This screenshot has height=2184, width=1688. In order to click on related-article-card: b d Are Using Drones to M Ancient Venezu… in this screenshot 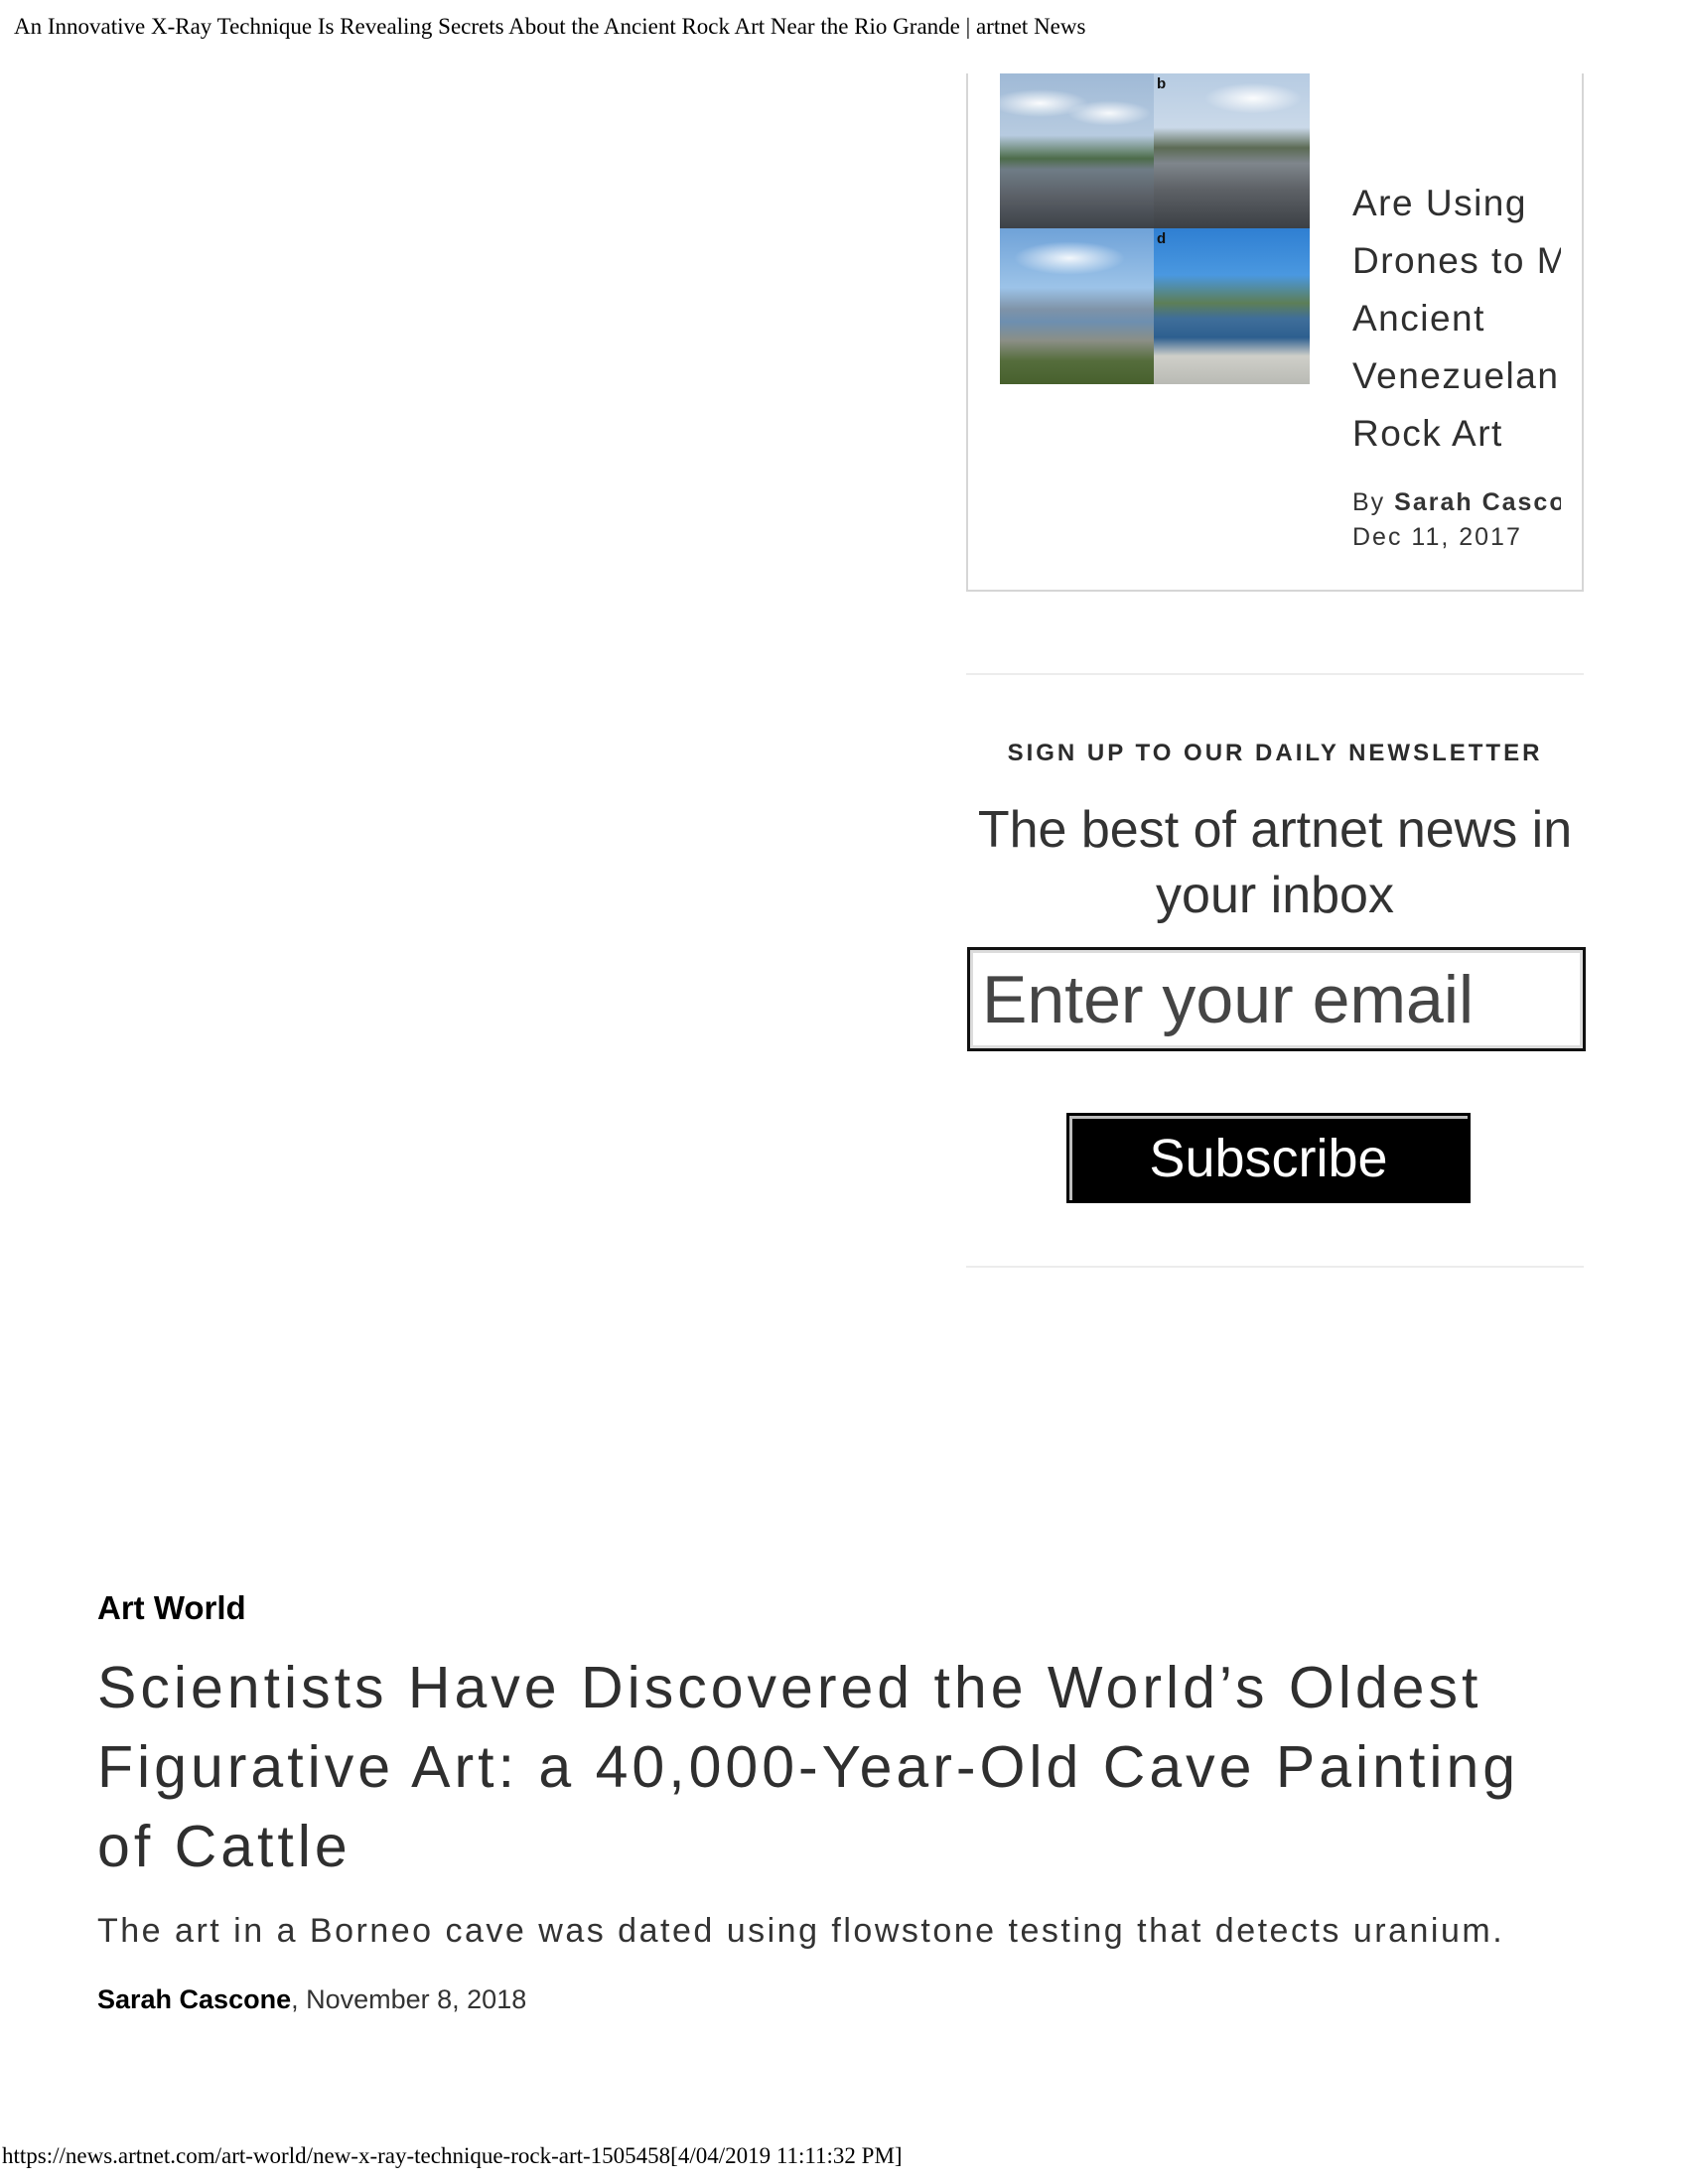, I will do `click(1275, 332)`.